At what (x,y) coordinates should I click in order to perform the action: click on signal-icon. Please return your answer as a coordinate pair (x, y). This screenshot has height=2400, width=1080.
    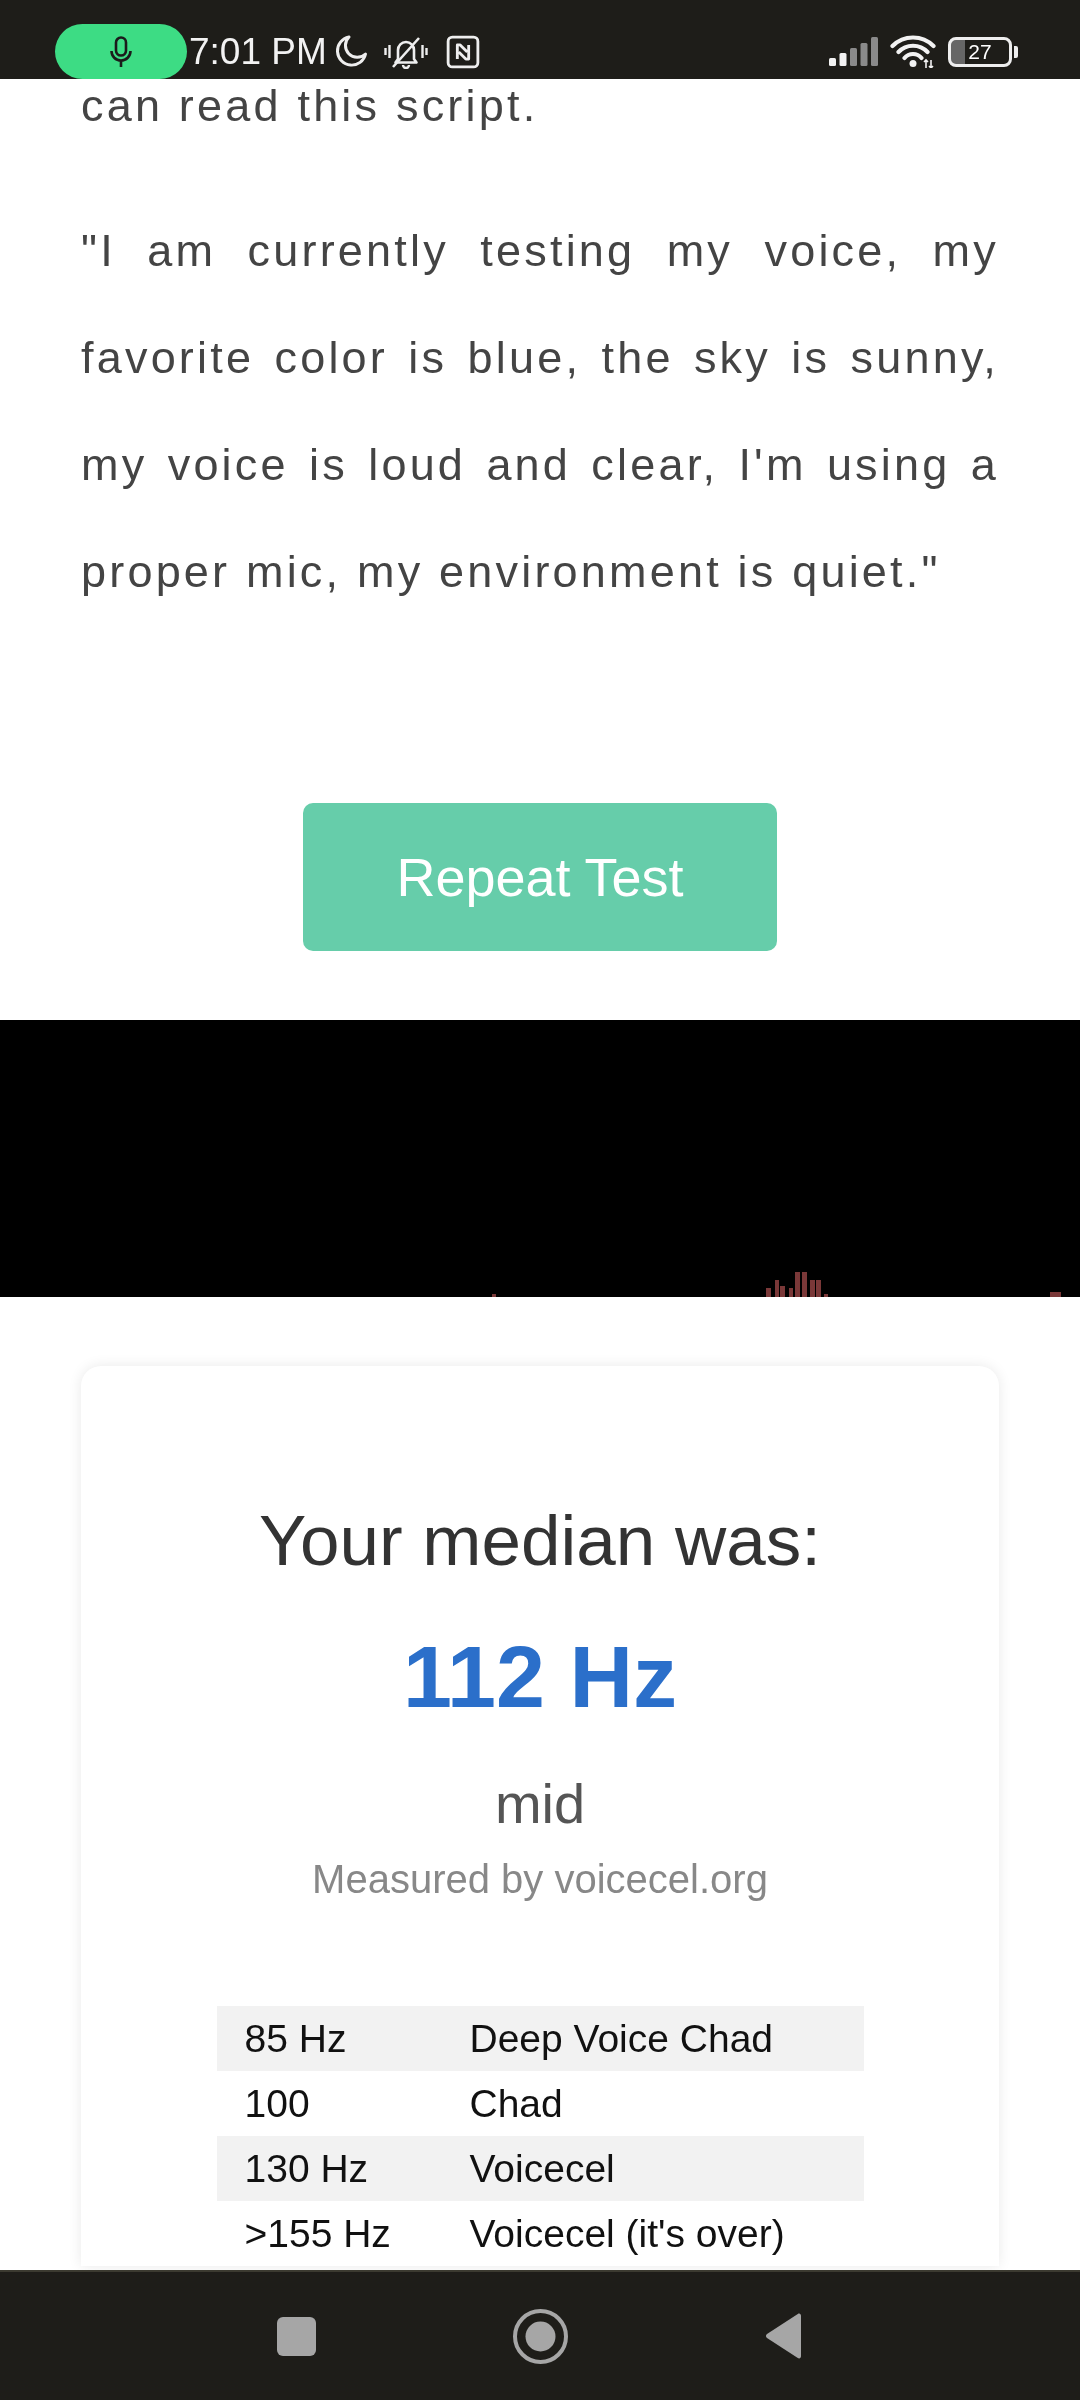
    Looking at the image, I should click on (853, 51).